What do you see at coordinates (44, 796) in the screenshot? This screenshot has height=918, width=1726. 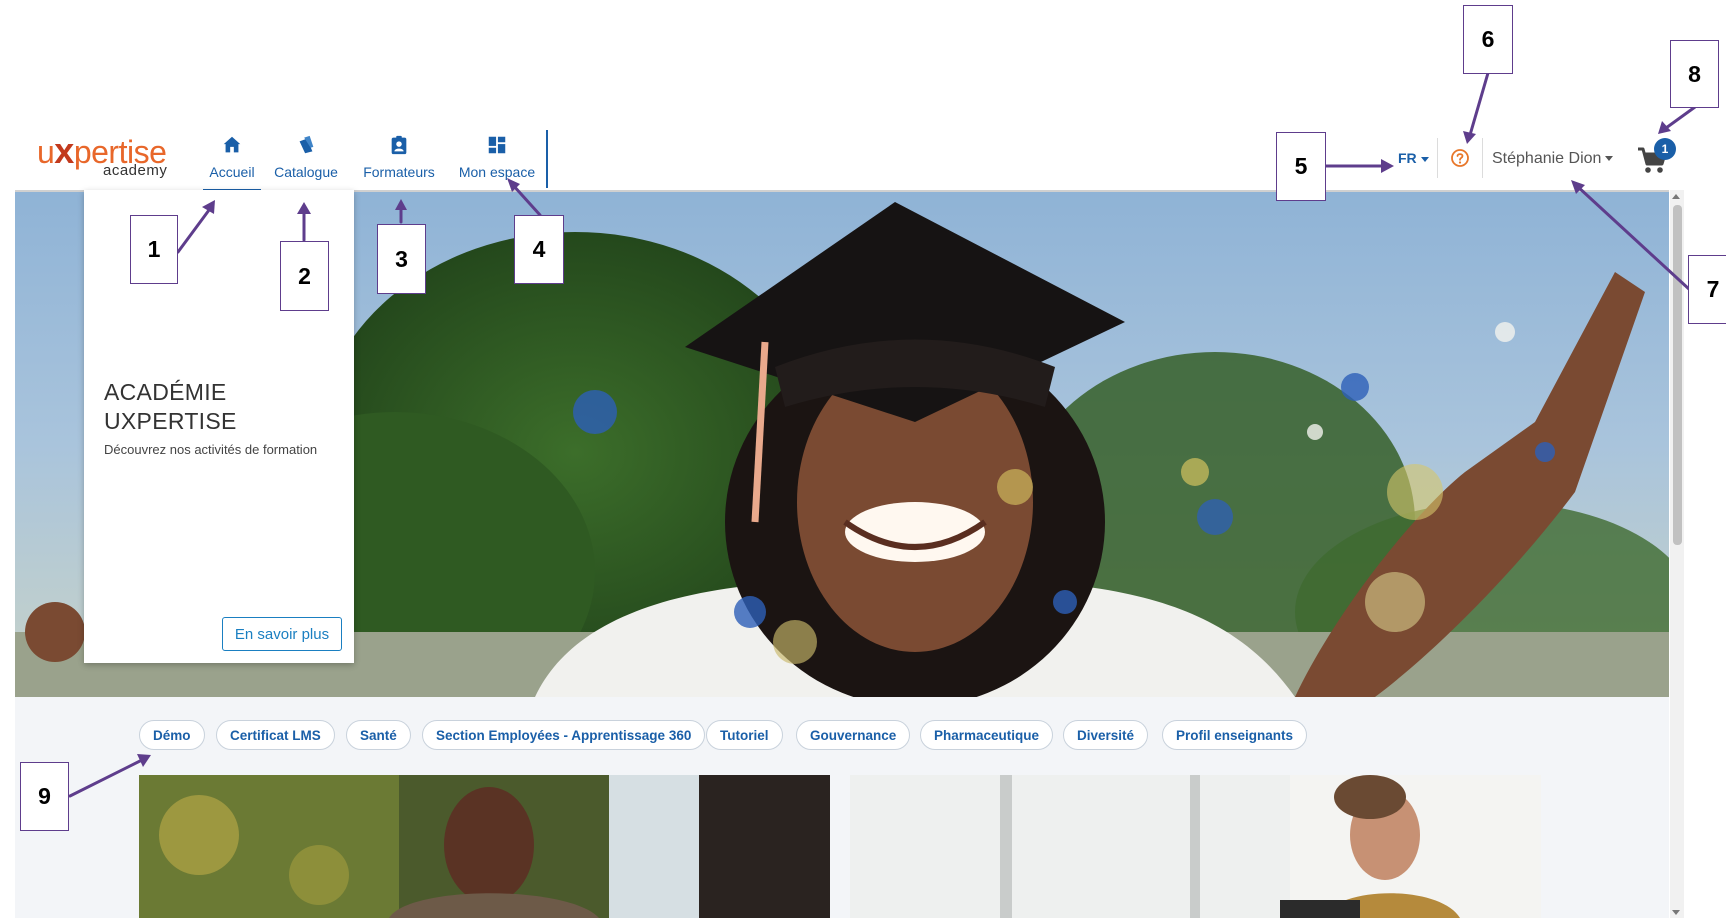 I see `callout-9: 9` at bounding box center [44, 796].